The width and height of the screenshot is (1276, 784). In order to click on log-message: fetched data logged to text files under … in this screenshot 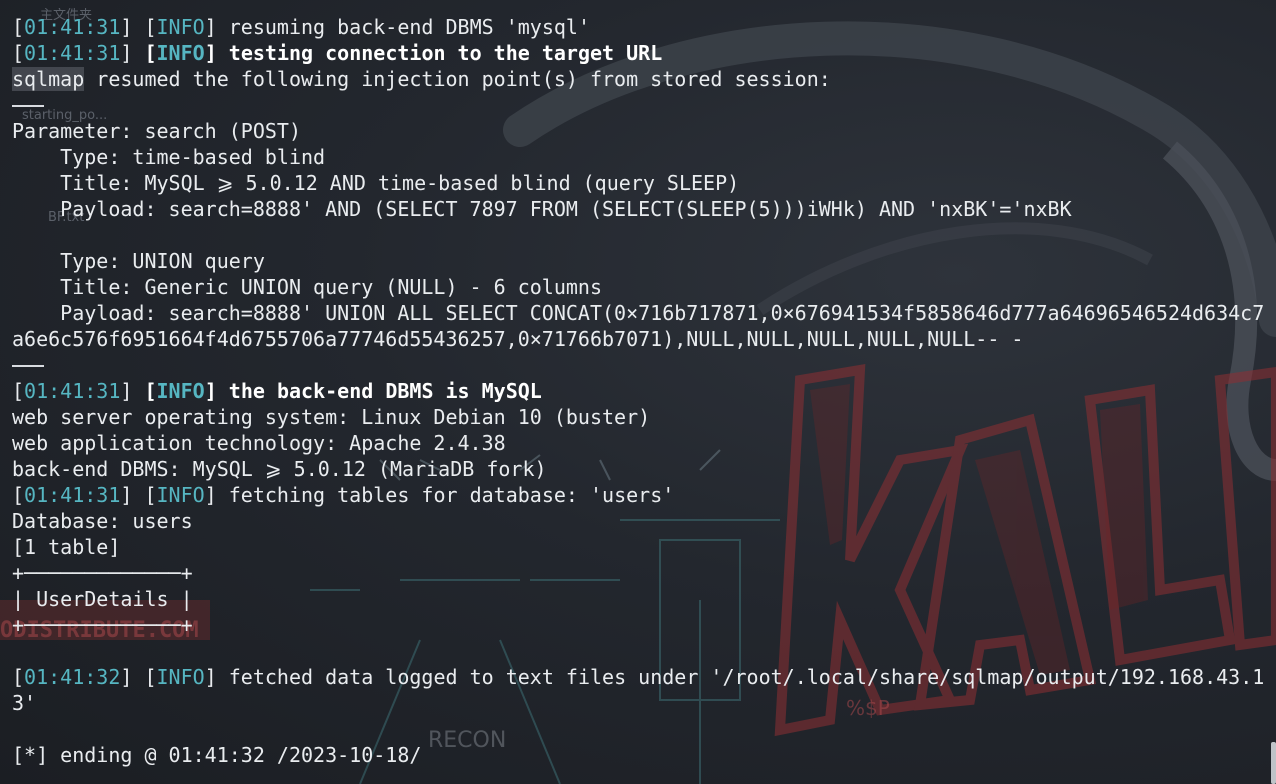, I will do `click(746, 677)`.